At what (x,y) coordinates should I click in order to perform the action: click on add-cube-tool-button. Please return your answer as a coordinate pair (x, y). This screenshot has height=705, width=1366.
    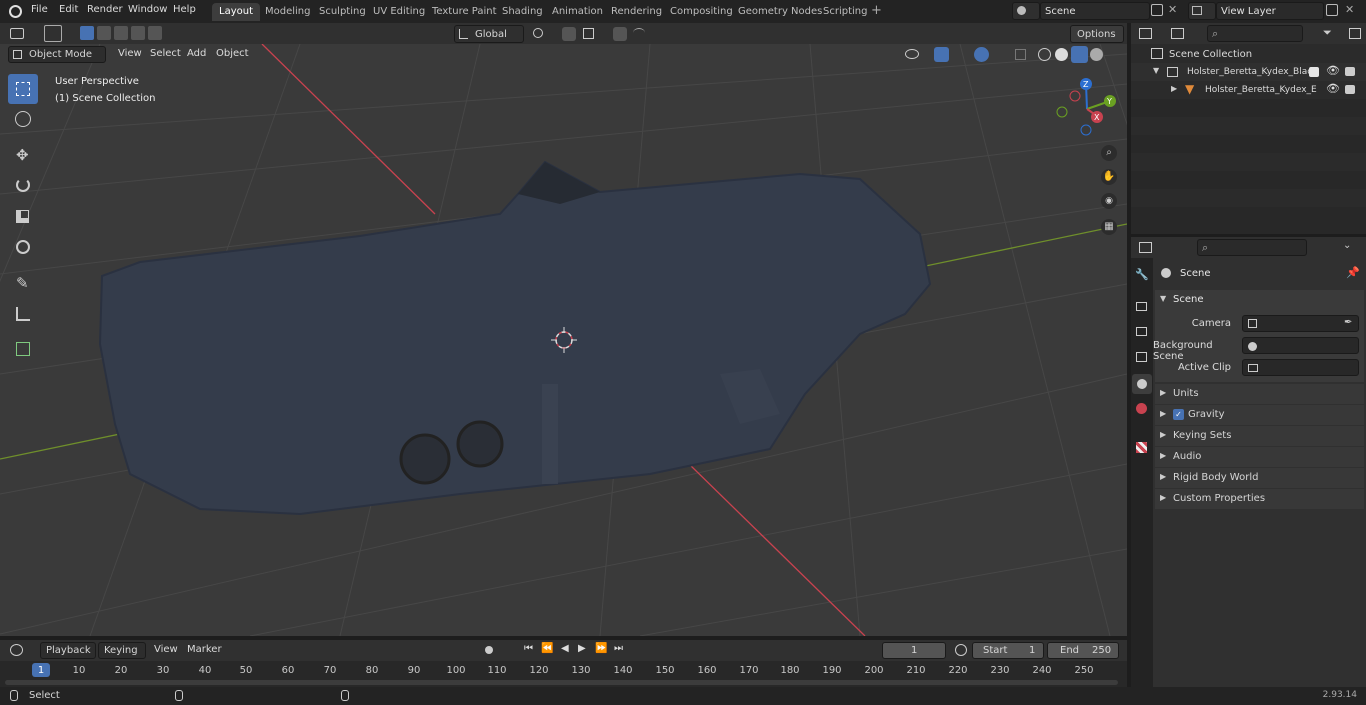
    Looking at the image, I should click on (23, 349).